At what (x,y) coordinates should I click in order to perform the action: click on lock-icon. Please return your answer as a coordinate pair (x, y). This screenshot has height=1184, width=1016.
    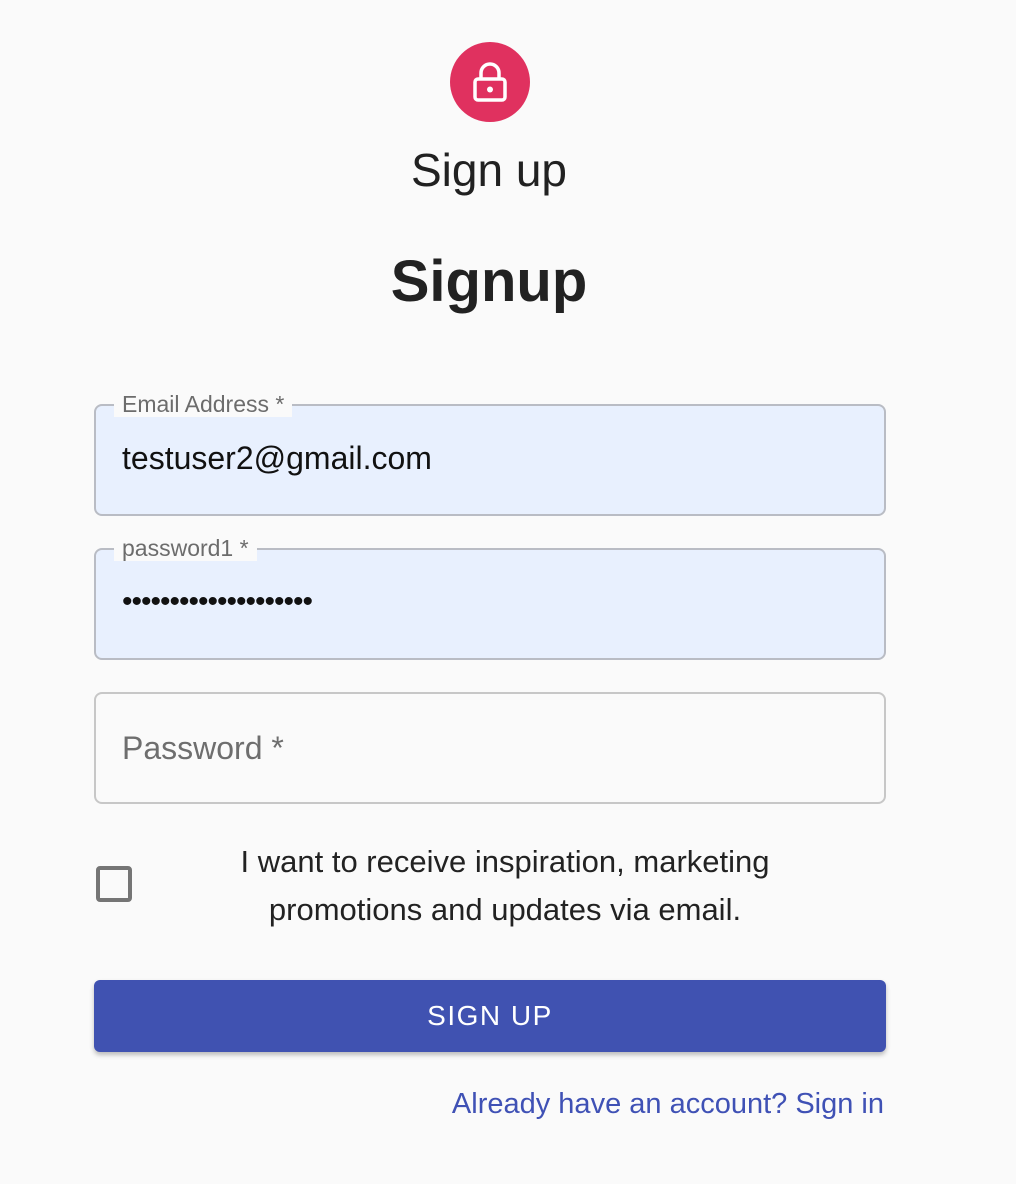
    Looking at the image, I should click on (490, 82).